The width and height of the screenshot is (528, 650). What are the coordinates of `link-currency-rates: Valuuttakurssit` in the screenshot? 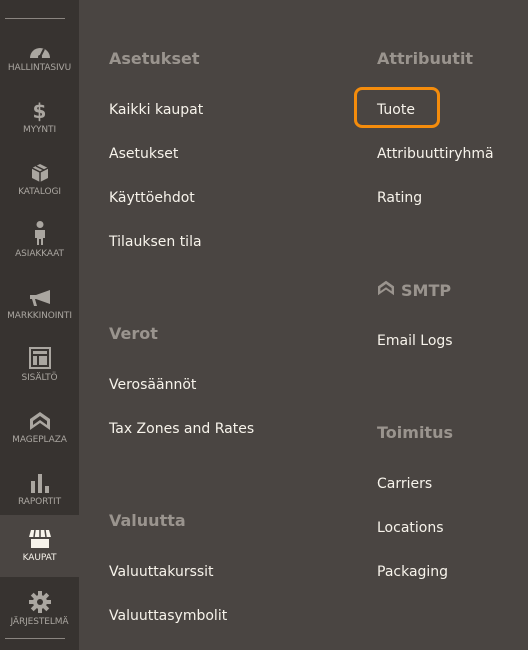 It's located at (161, 572).